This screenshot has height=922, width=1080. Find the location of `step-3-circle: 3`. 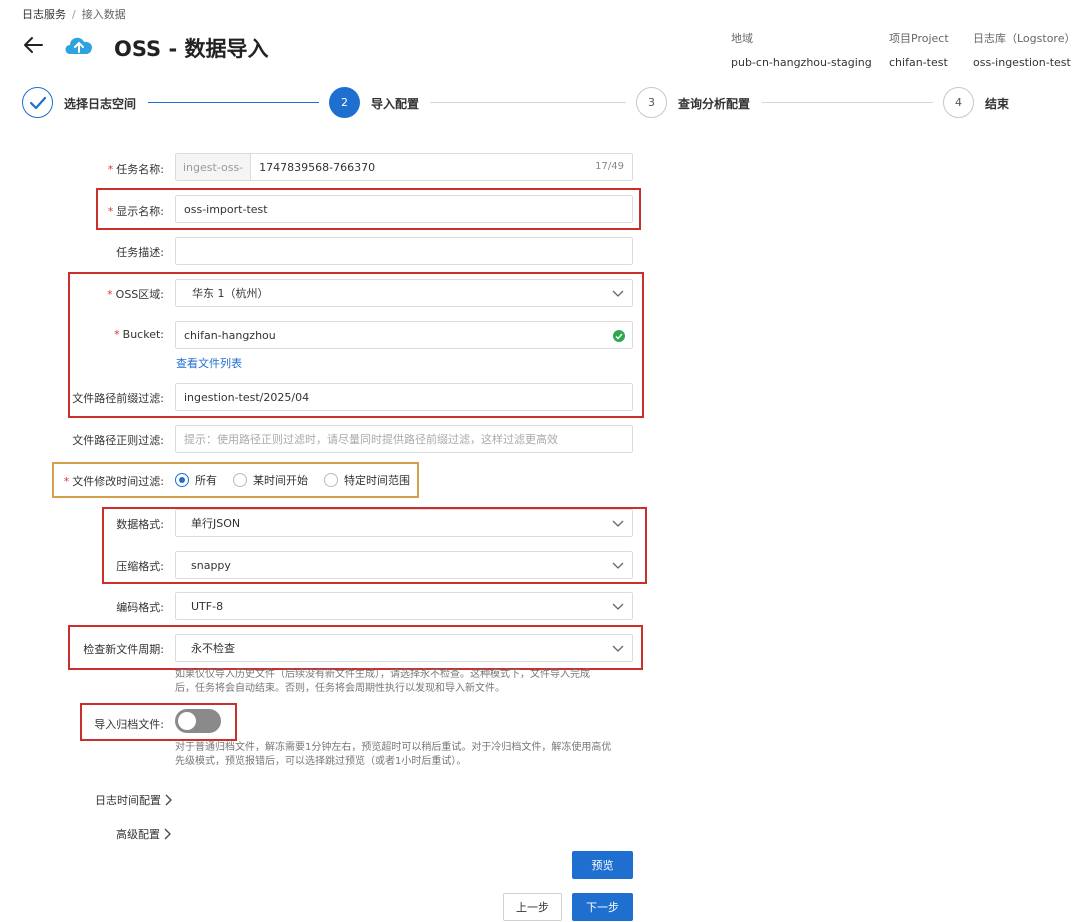

step-3-circle: 3 is located at coordinates (651, 102).